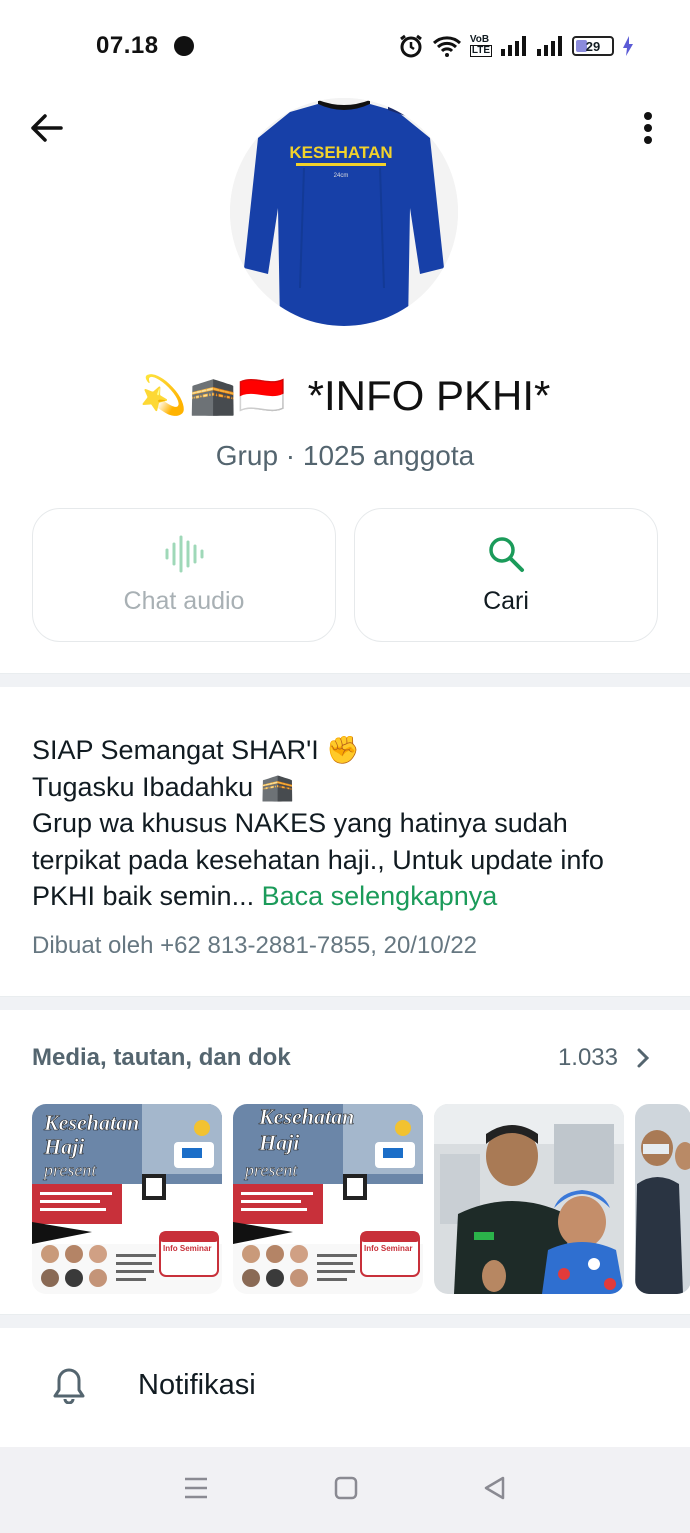 The image size is (690, 1533). I want to click on title-emojis: 💫 🕋 🇮🇩, so click(213, 396).